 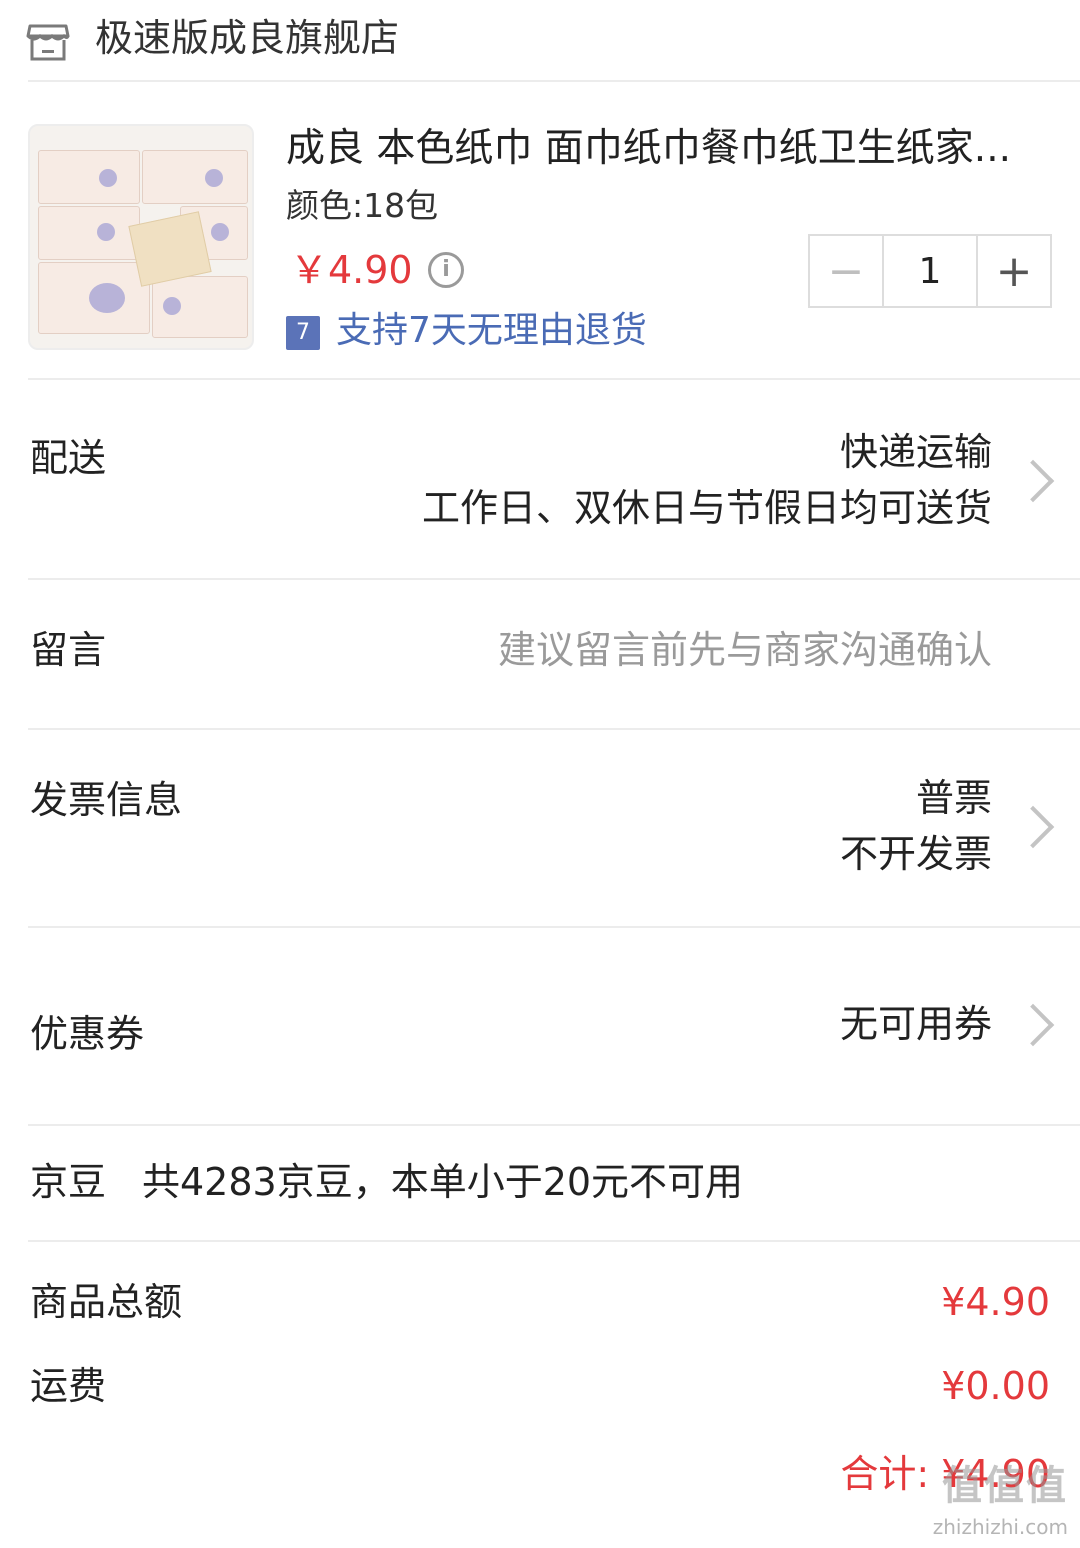 I want to click on product-spec: 颜色:18包, so click(x=362, y=205).